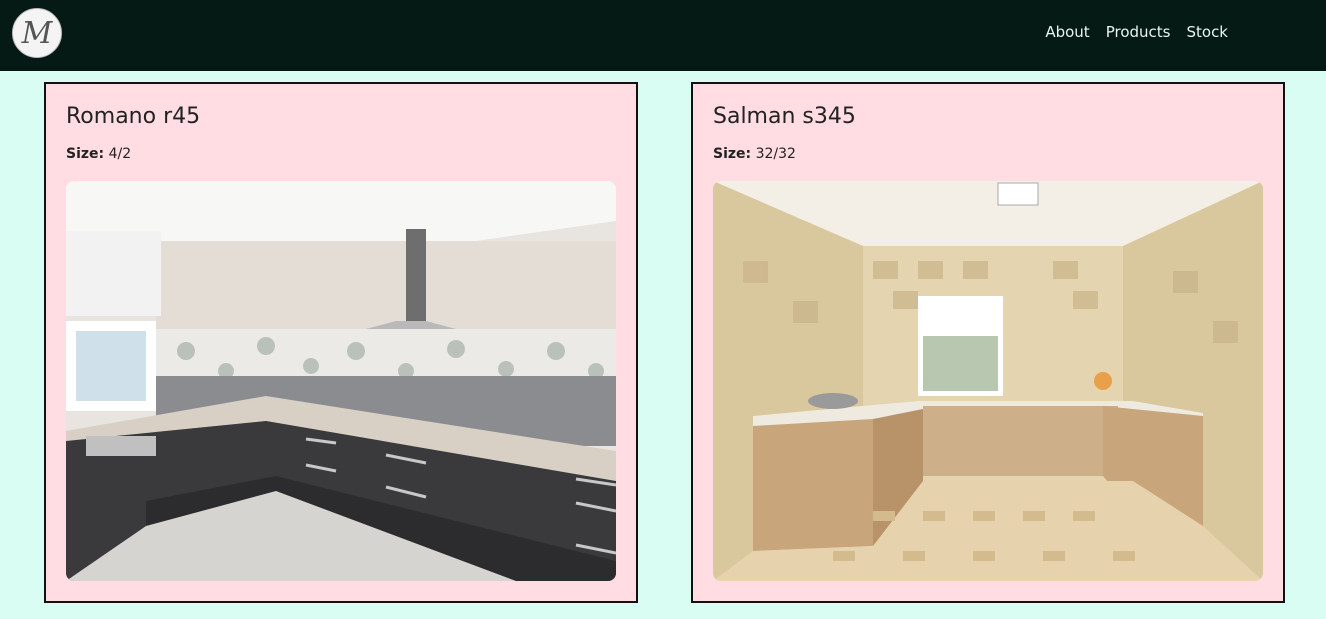 This screenshot has height=619, width=1326. What do you see at coordinates (1207, 32) in the screenshot?
I see `nav-link-stock: Stock` at bounding box center [1207, 32].